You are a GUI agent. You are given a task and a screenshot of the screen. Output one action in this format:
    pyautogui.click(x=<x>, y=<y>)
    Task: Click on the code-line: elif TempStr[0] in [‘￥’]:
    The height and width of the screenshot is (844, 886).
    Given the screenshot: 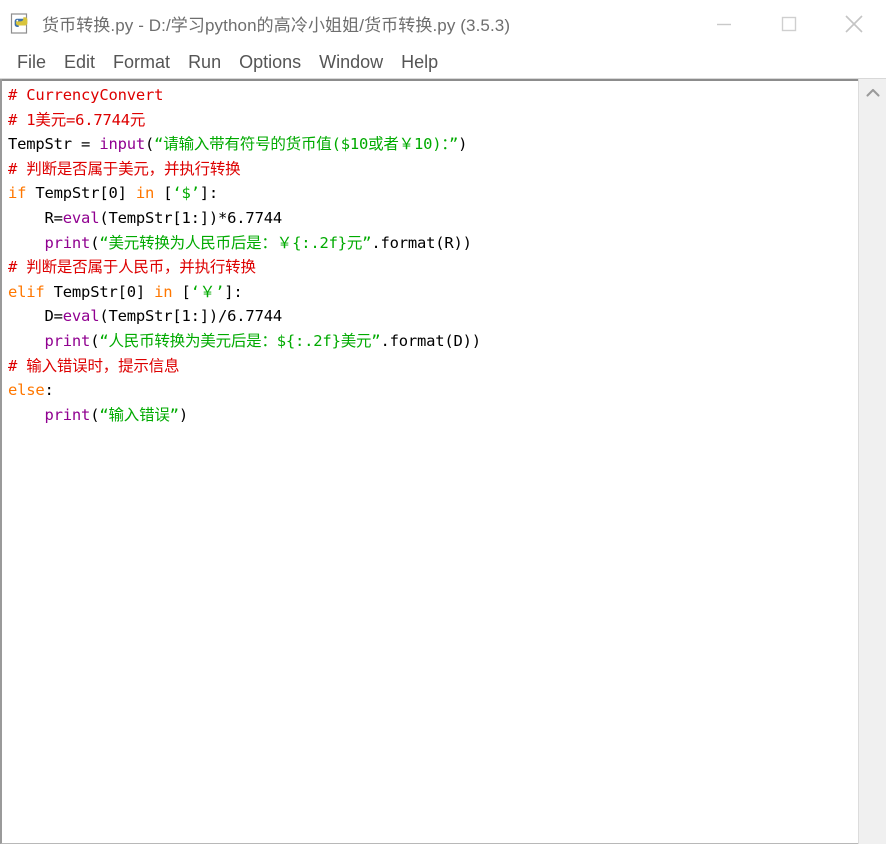 What is the action you would take?
    pyautogui.click(x=433, y=292)
    